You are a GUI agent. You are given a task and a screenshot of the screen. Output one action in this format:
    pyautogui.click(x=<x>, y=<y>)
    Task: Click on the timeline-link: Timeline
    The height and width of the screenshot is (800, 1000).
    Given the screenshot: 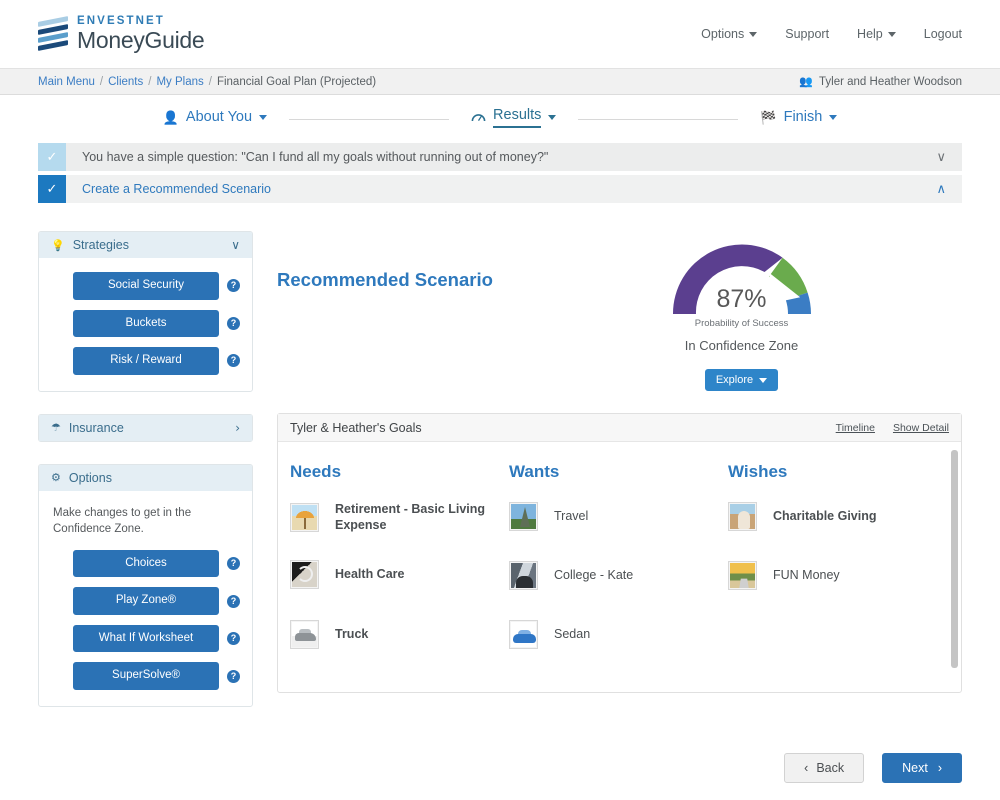 What is the action you would take?
    pyautogui.click(x=855, y=428)
    